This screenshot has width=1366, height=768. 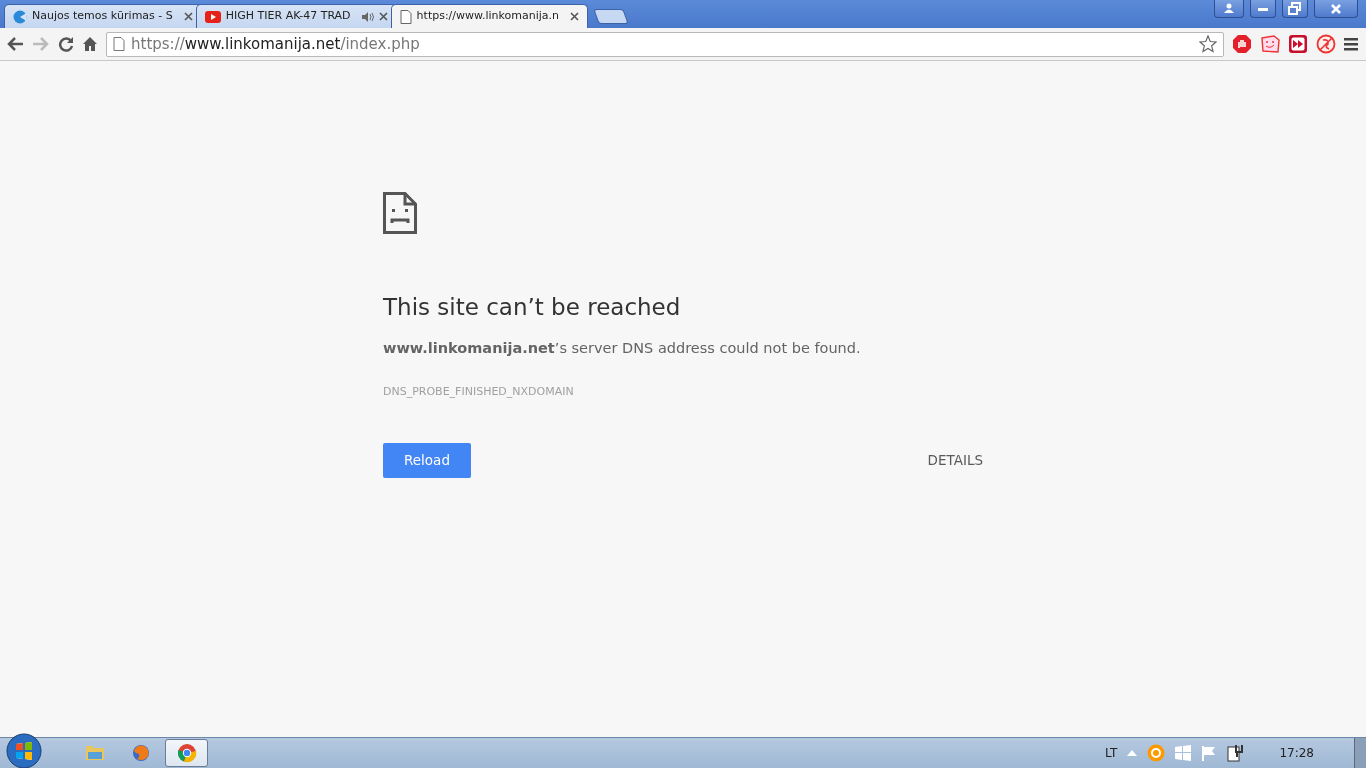 I want to click on tab-title: HIGH TIER AK-47 TRAD, so click(x=288, y=16).